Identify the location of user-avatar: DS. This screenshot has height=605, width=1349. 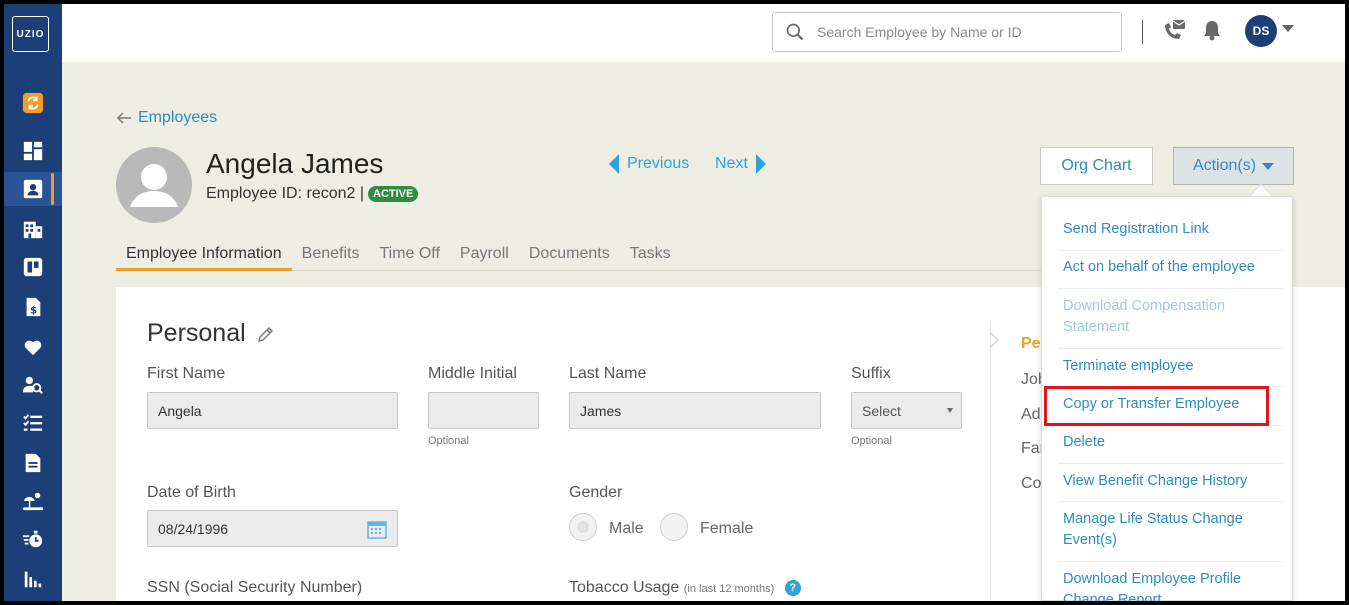
(1261, 31).